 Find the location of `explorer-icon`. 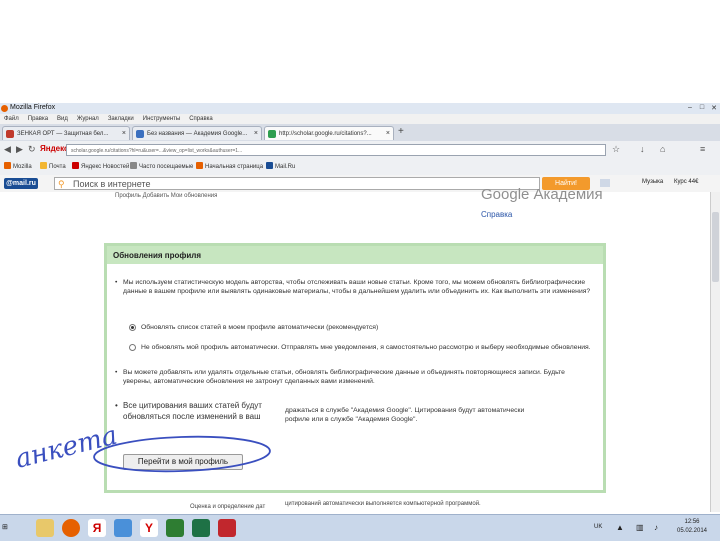

explorer-icon is located at coordinates (45, 528).